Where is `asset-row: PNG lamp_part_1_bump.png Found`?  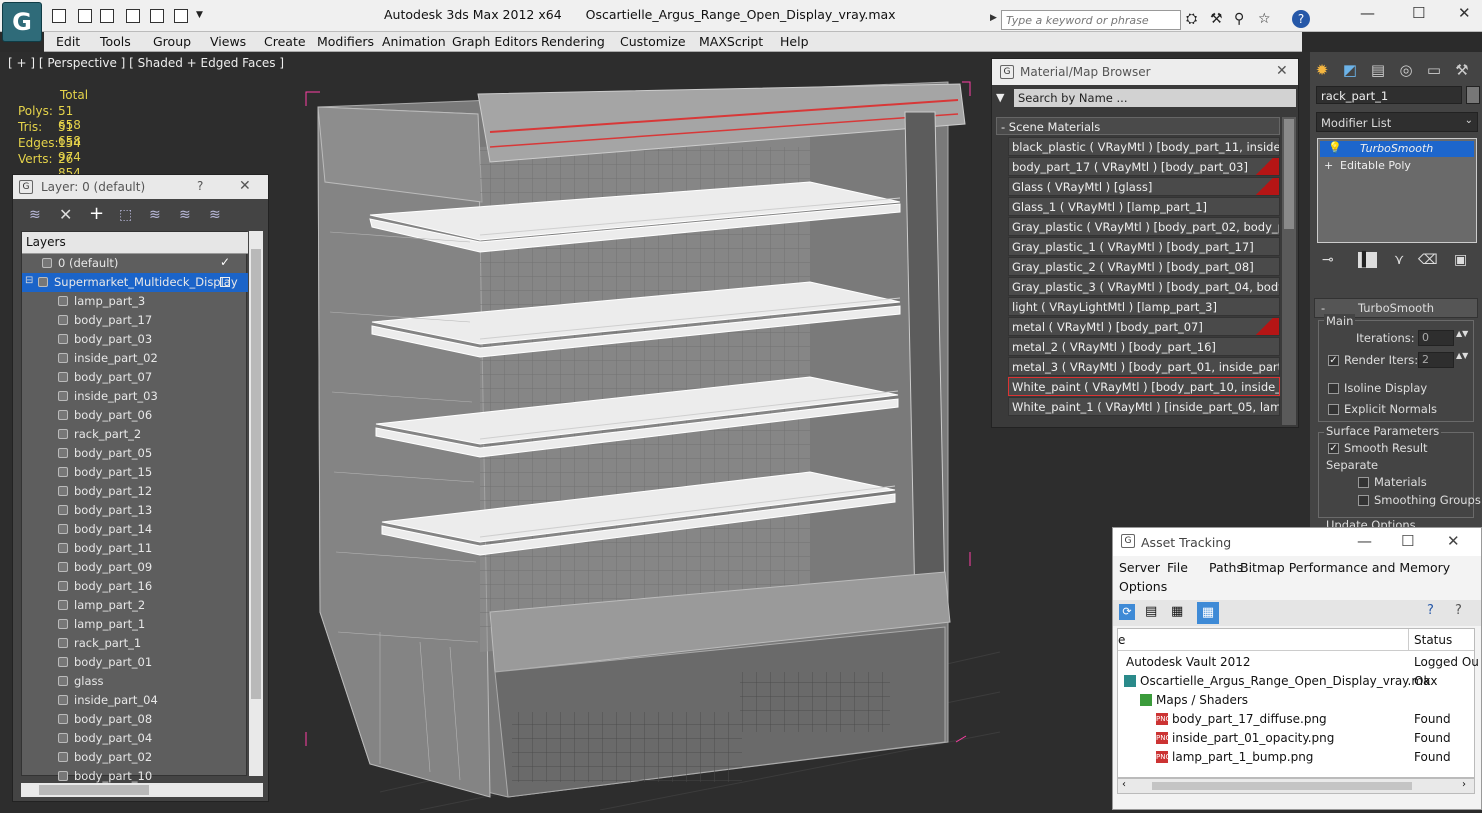
asset-row: PNG lamp_part_1_bump.png Found is located at coordinates (1296, 757).